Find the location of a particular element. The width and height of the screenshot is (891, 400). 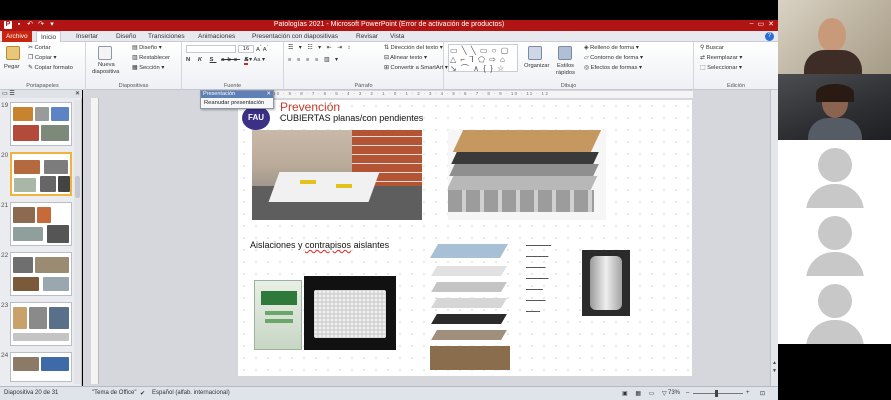

slides-tab-icon: ▭ ☰ is located at coordinates (8, 93).